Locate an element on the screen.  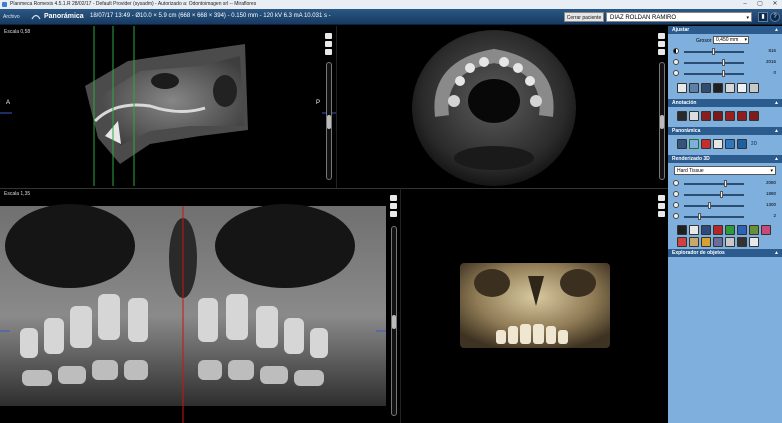
help-button: ? is located at coordinates (775, 17).